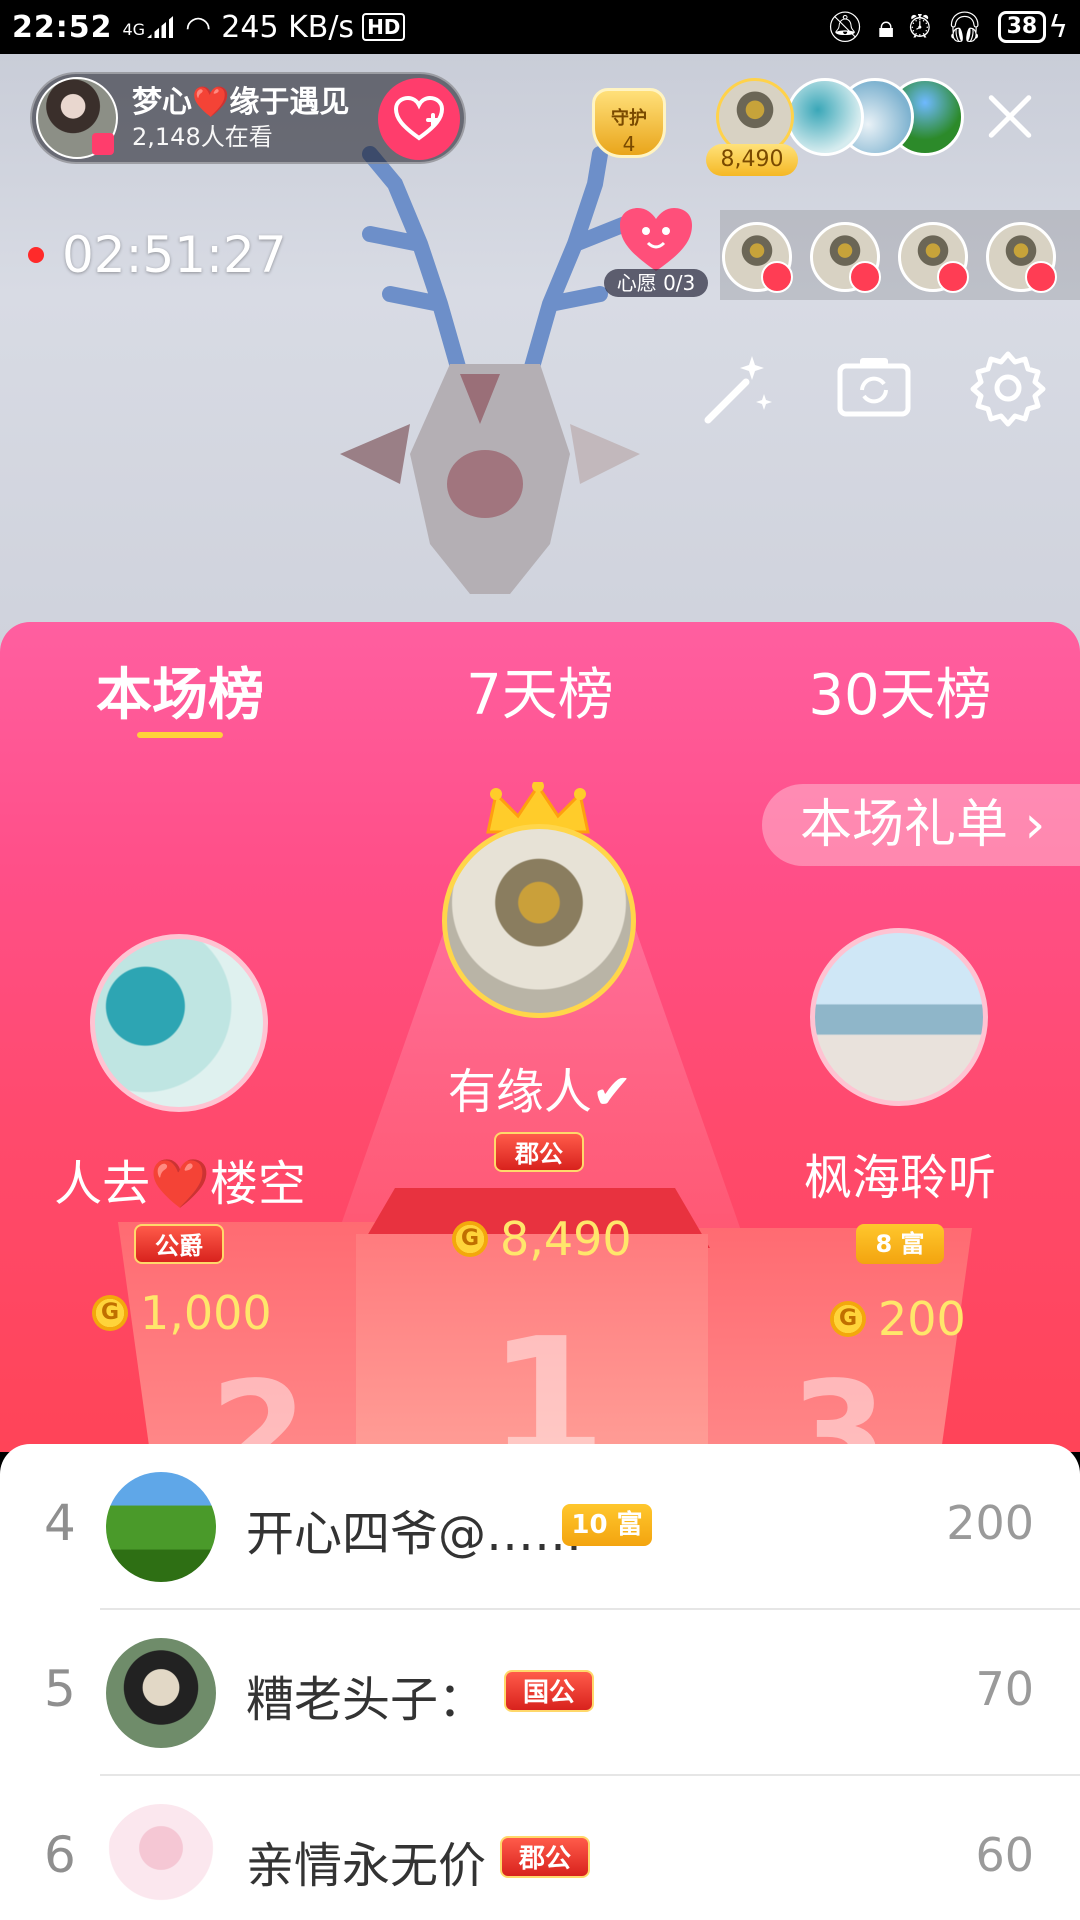  I want to click on viewer-count: 2,148人在看, so click(202, 137).